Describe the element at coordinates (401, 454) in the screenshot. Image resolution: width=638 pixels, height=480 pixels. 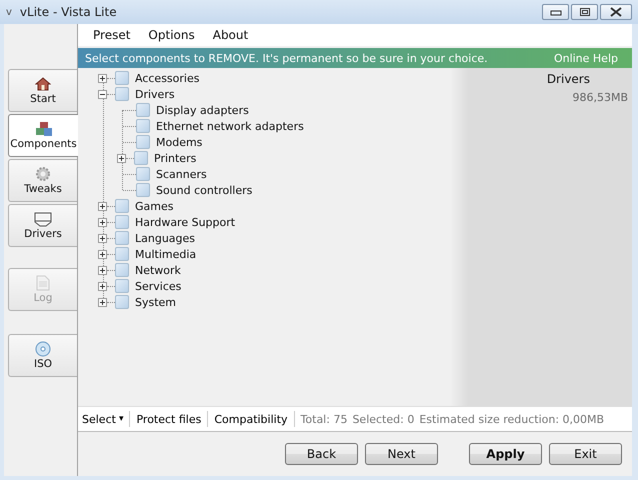
I see `dialog-button: Next` at that location.